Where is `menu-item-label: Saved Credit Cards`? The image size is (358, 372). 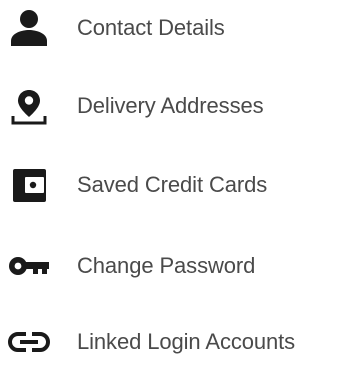 menu-item-label: Saved Credit Cards is located at coordinates (172, 184).